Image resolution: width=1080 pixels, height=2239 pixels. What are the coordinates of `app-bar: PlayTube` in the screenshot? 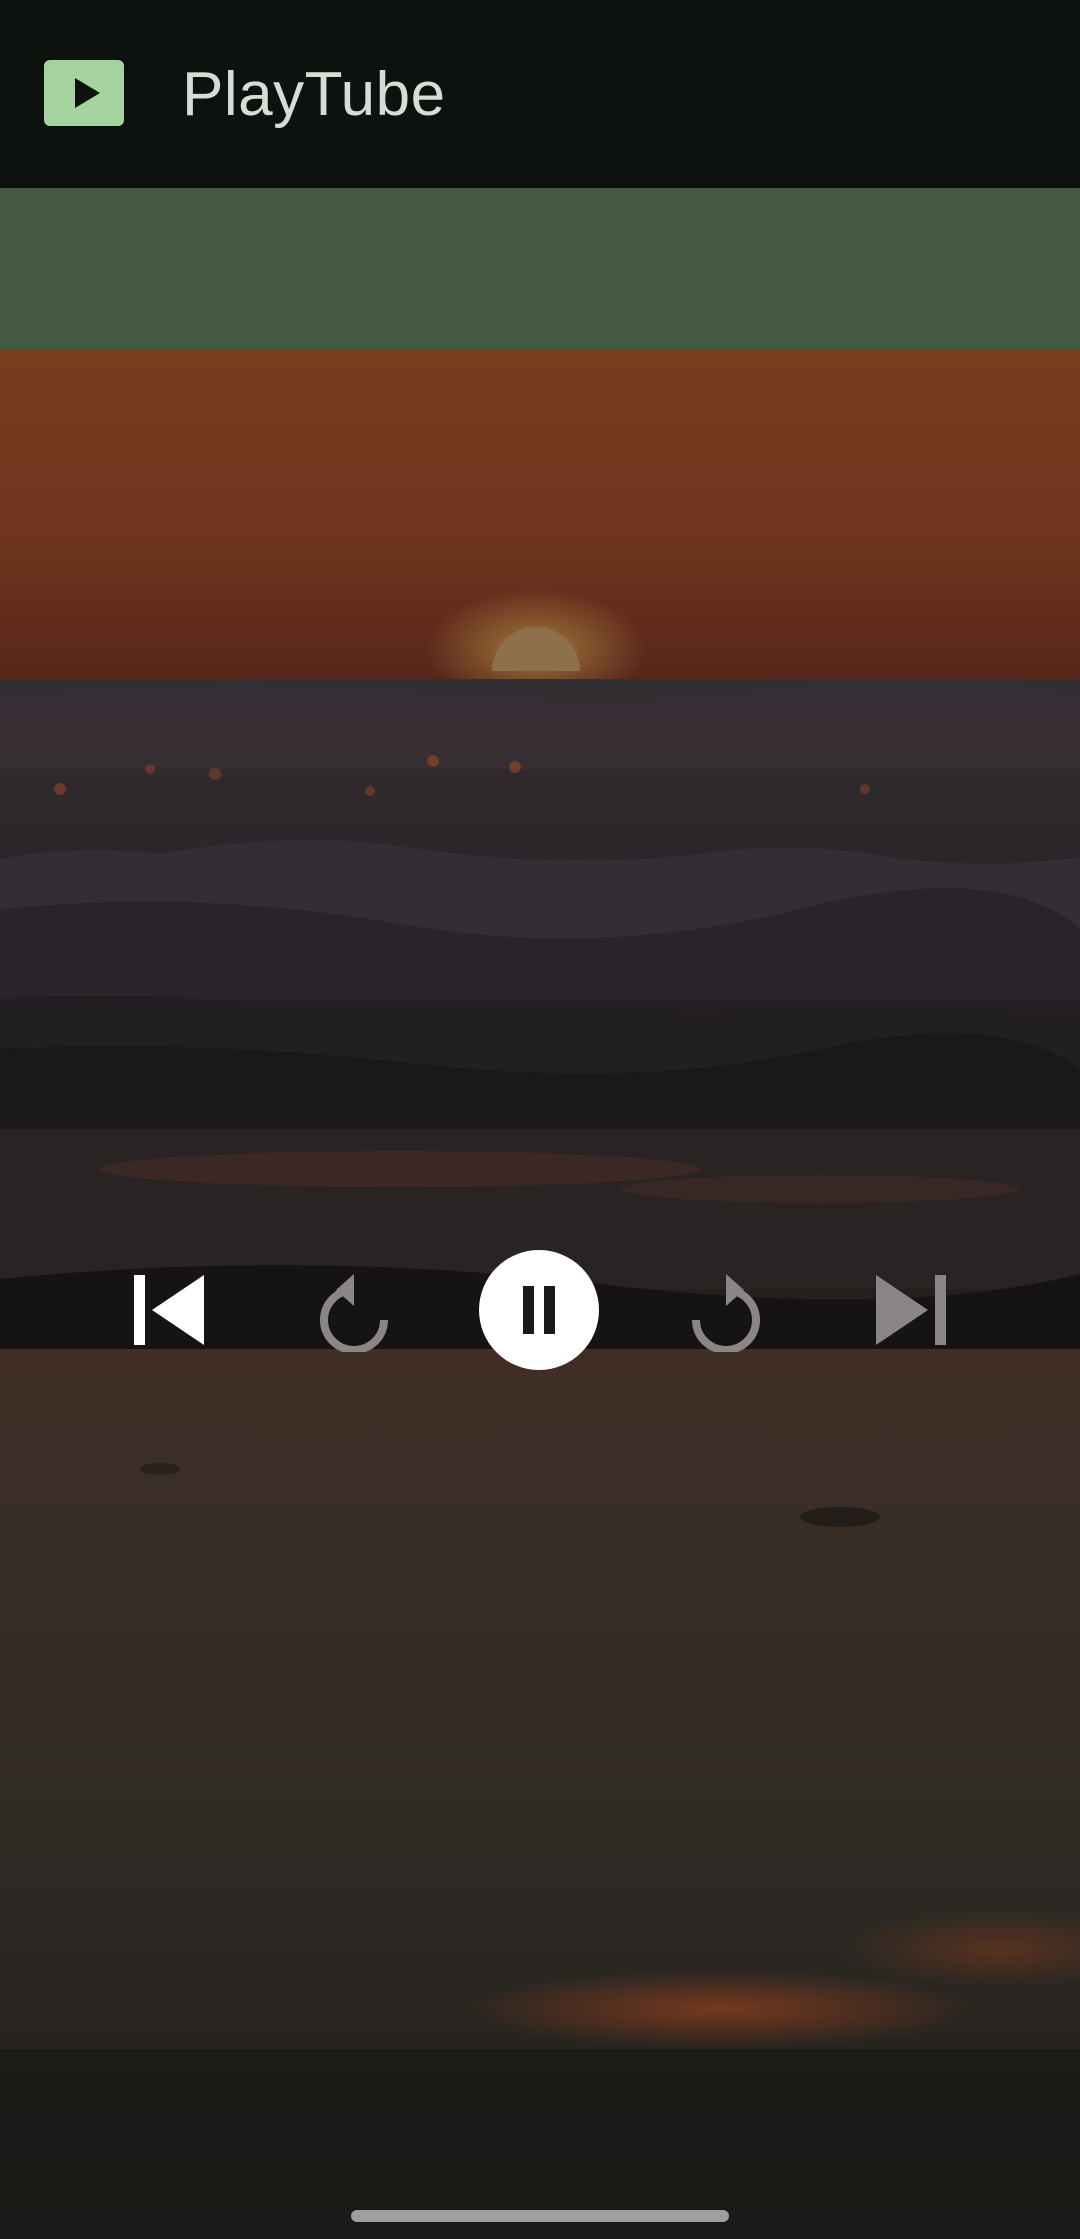 It's located at (540, 94).